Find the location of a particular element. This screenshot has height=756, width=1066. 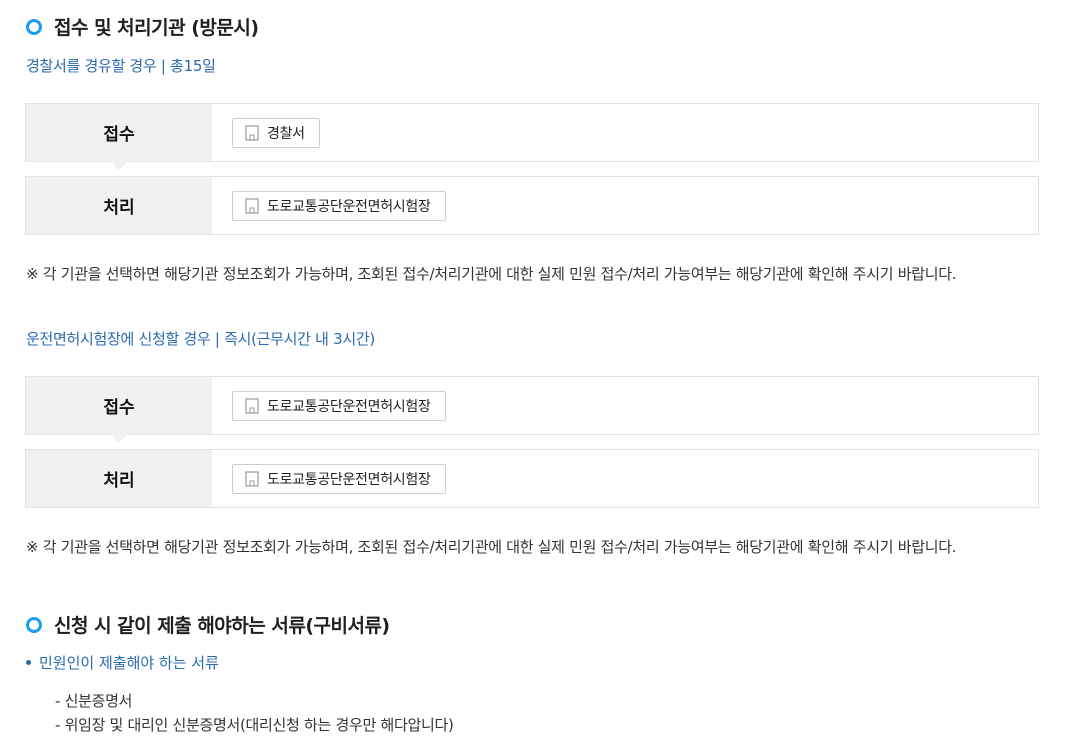

agency-name: 경찰서 is located at coordinates (286, 133).